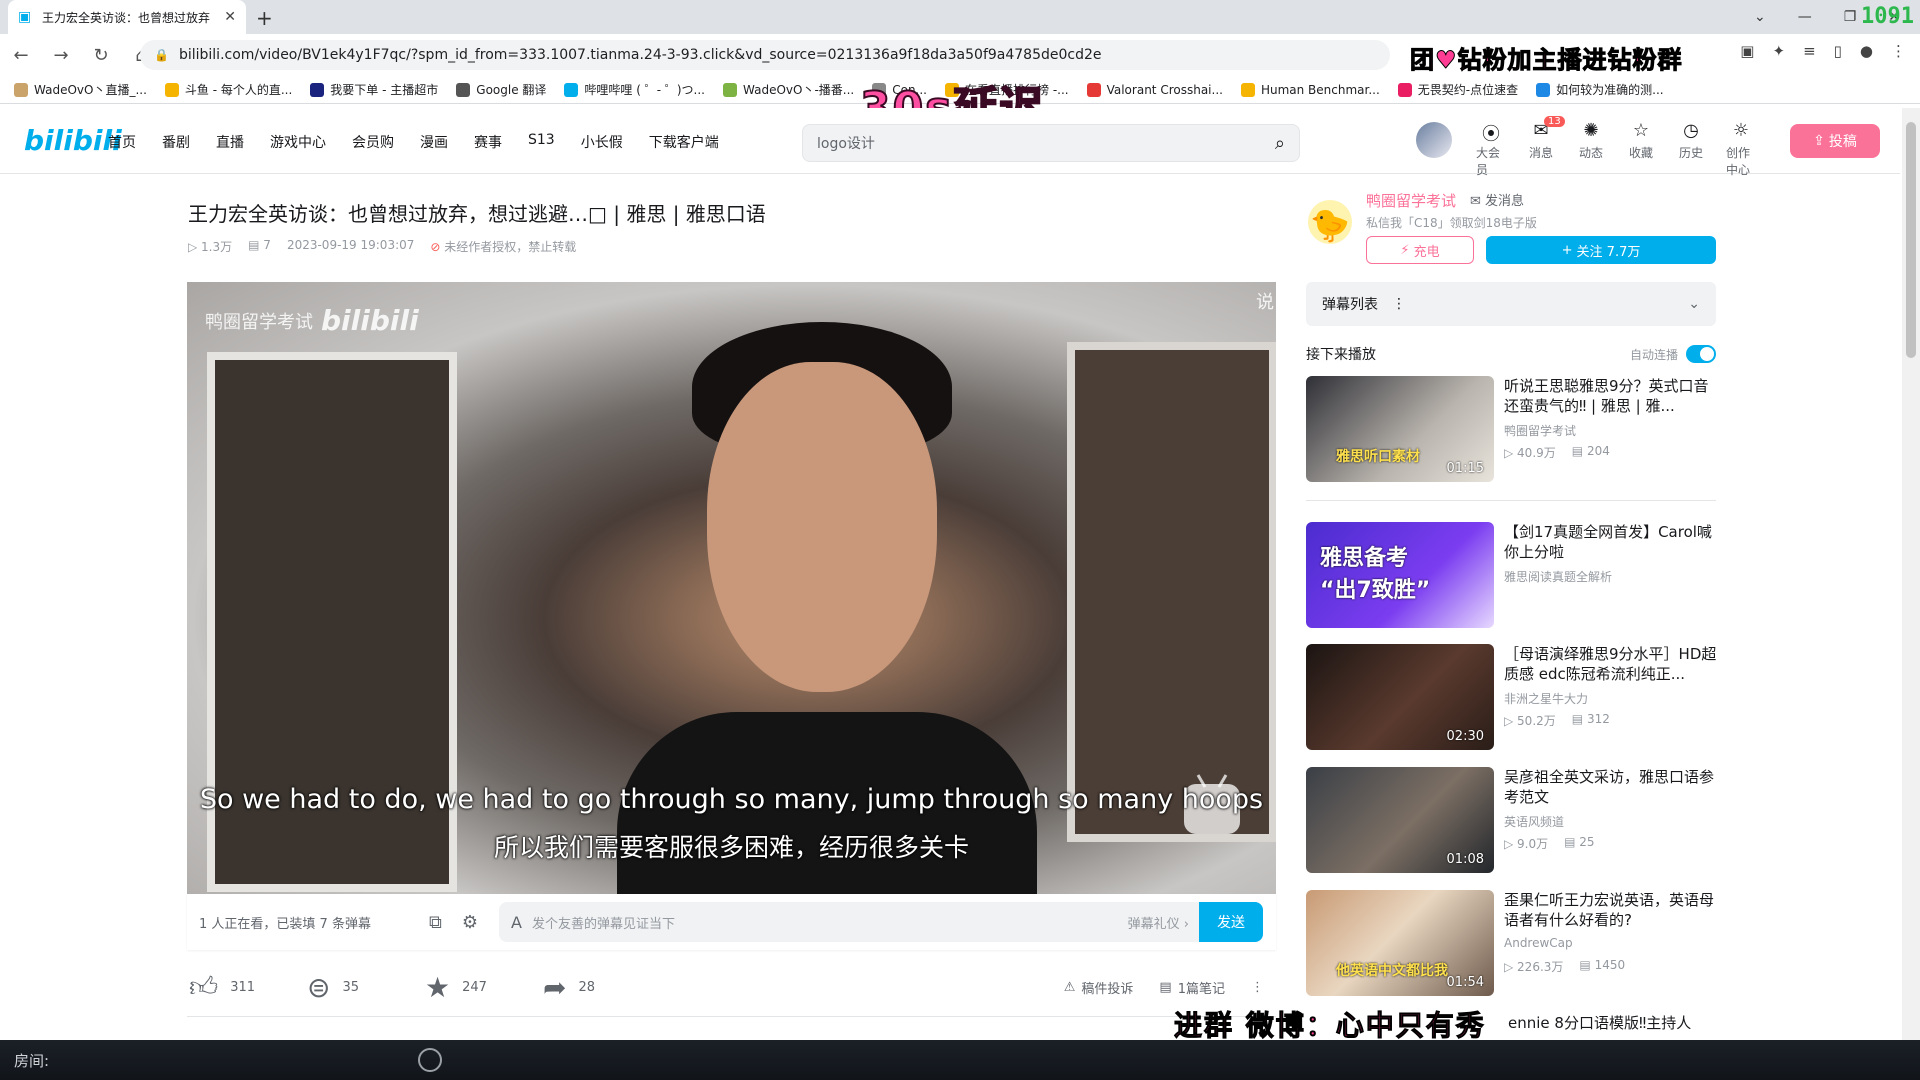 Image resolution: width=1920 pixels, height=1080 pixels. I want to click on header-item: ☆ 收藏, so click(1641, 140).